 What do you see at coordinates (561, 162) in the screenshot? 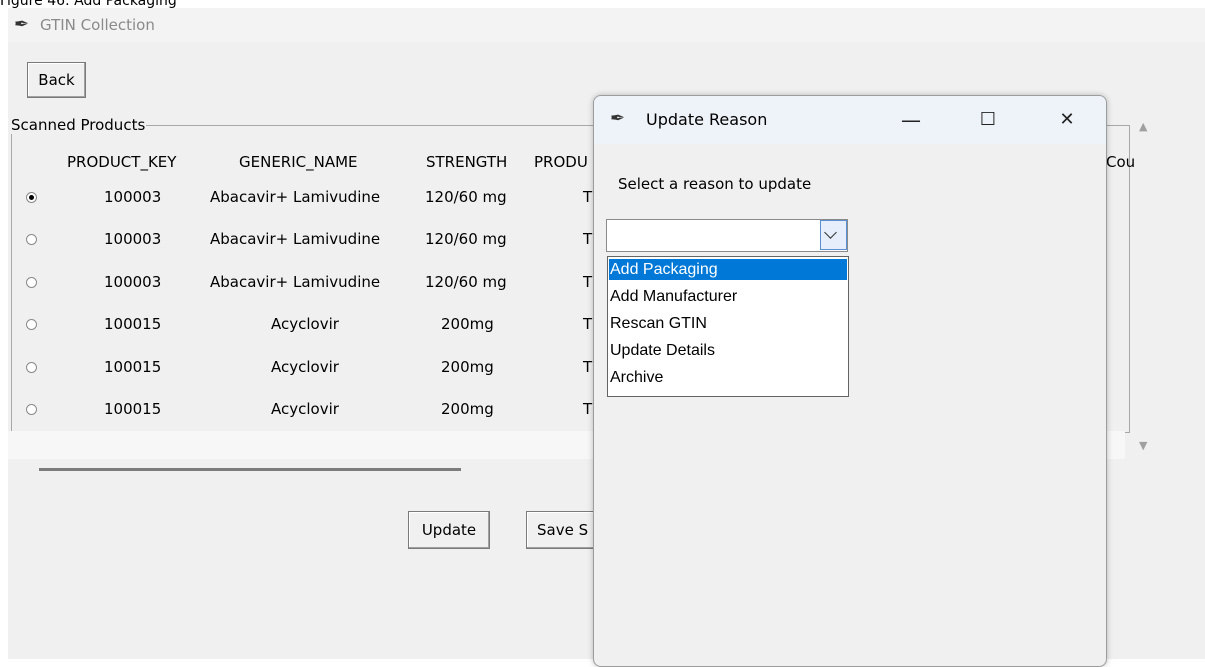
I see `column-header-product: PRODU` at bounding box center [561, 162].